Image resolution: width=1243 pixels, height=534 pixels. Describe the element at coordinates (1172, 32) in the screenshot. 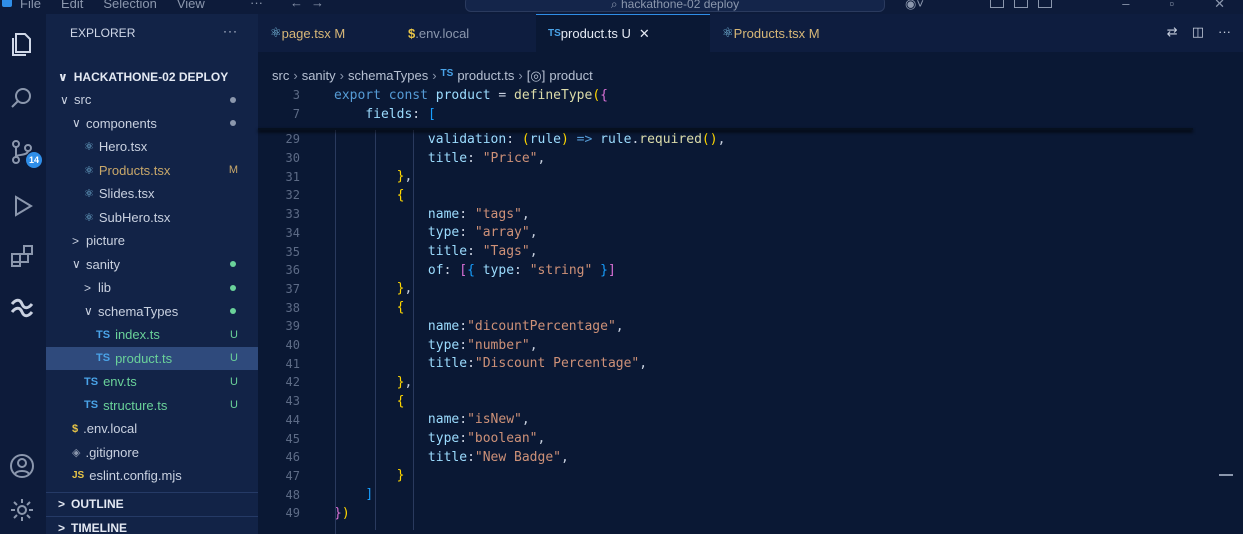

I see `compare-changes-icon: ⇄` at that location.